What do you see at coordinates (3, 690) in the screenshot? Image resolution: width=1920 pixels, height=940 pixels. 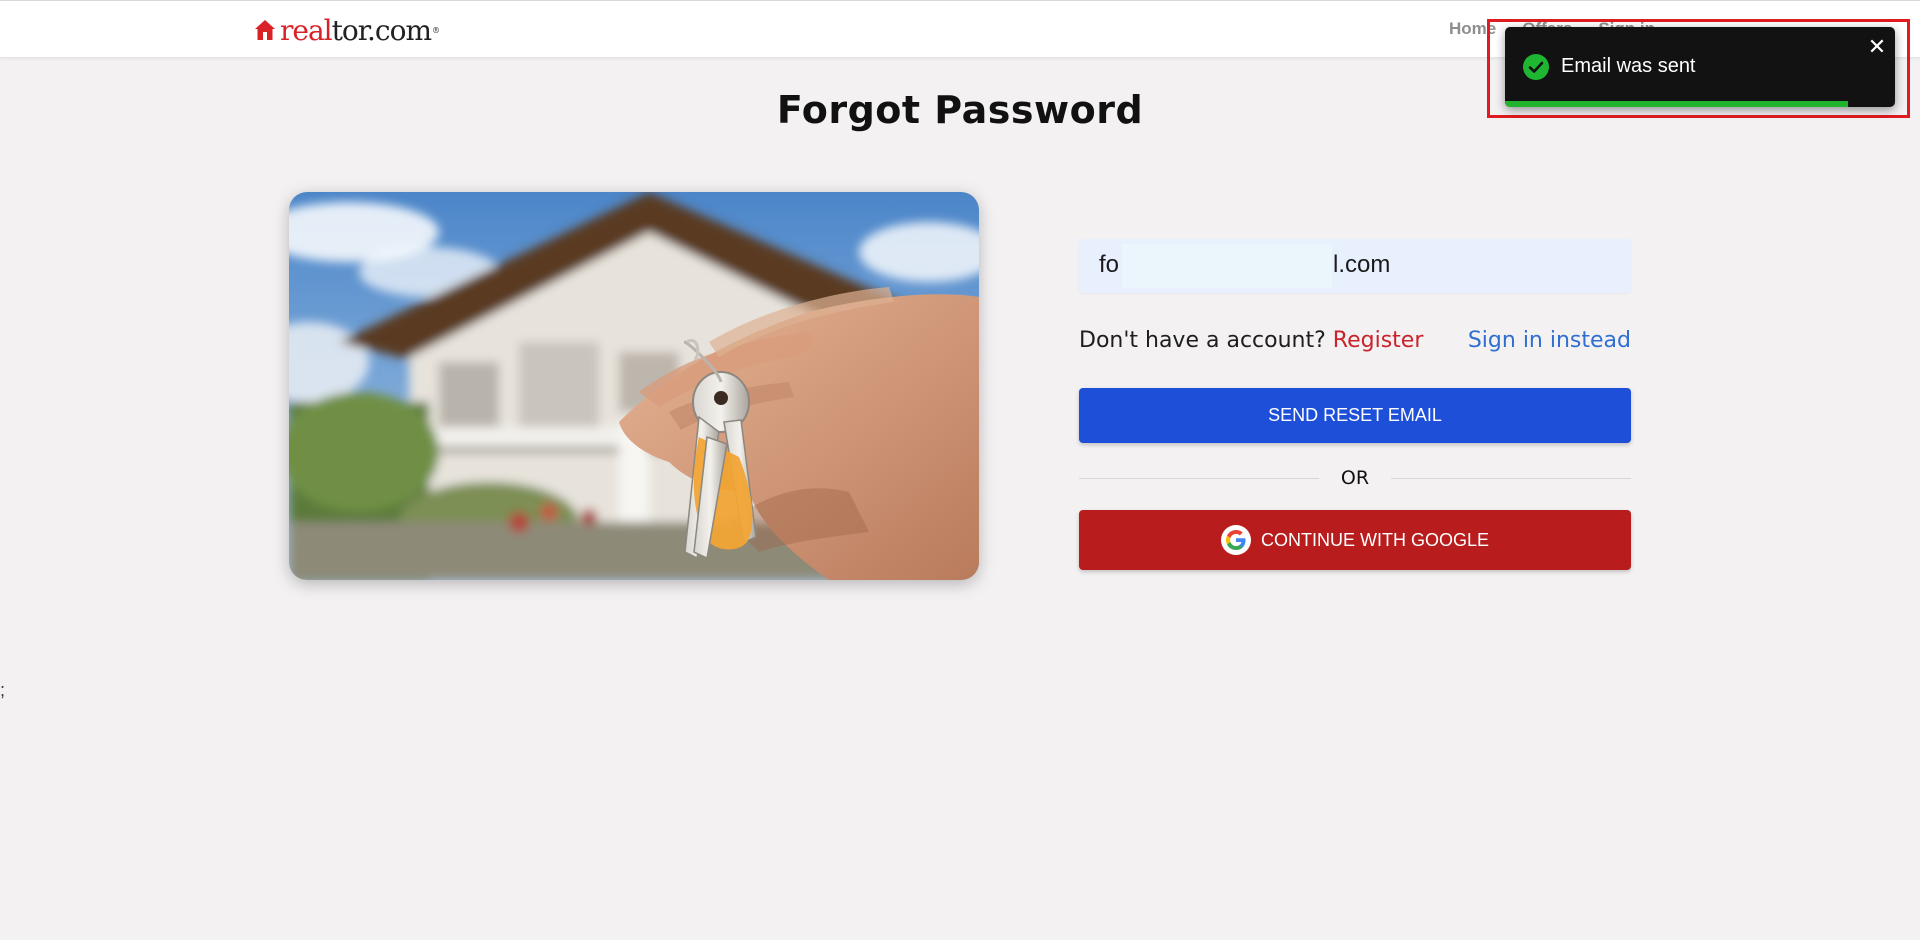 I see `stray-text: ;` at bounding box center [3, 690].